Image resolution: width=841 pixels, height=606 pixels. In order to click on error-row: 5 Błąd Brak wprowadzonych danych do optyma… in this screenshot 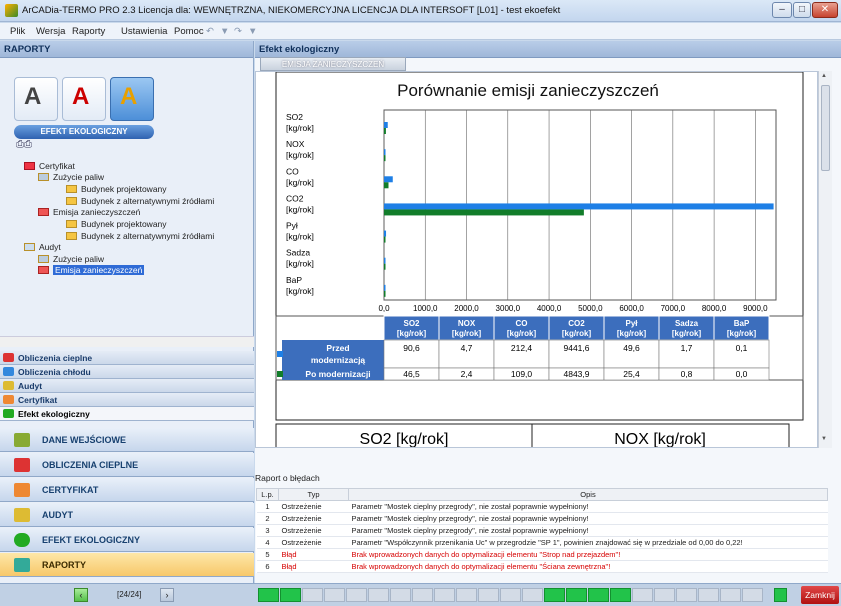, I will do `click(542, 554)`.